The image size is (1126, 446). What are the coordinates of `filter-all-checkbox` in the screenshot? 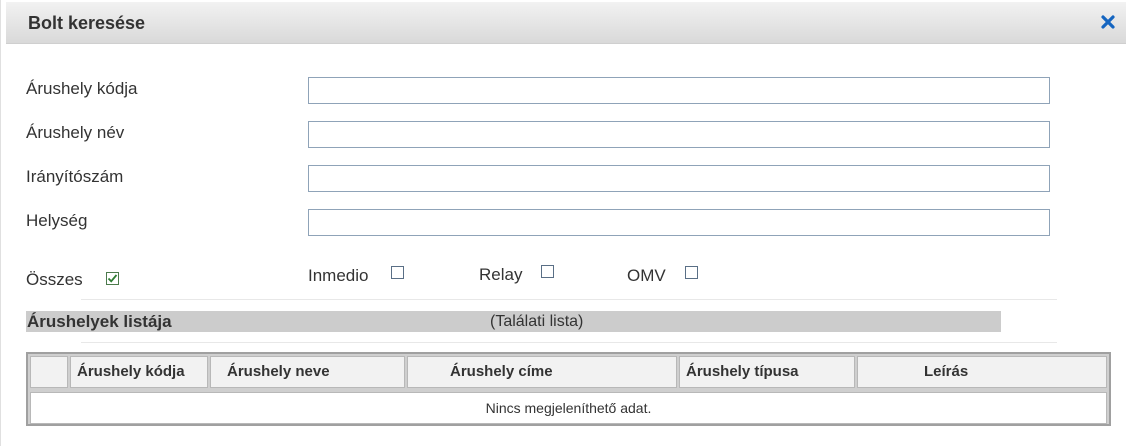 It's located at (112, 278).